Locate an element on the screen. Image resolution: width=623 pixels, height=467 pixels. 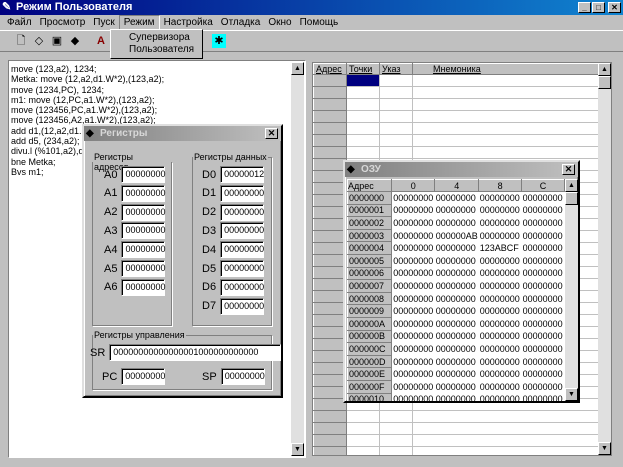
register-d0-value: 00000012 is located at coordinates (242, 174).